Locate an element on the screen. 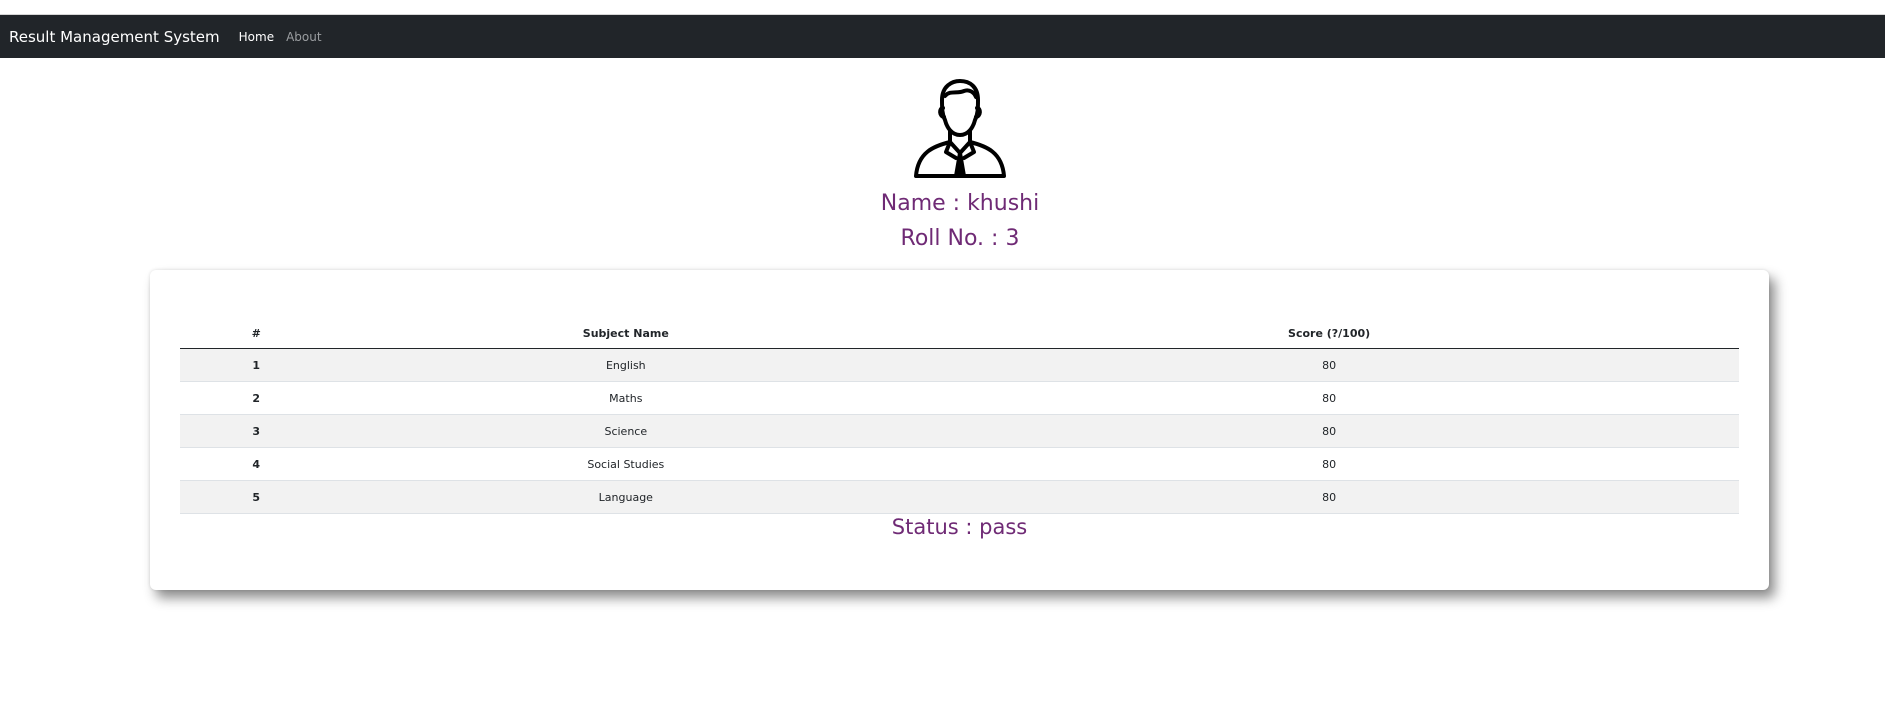  subject-name: English is located at coordinates (626, 365).